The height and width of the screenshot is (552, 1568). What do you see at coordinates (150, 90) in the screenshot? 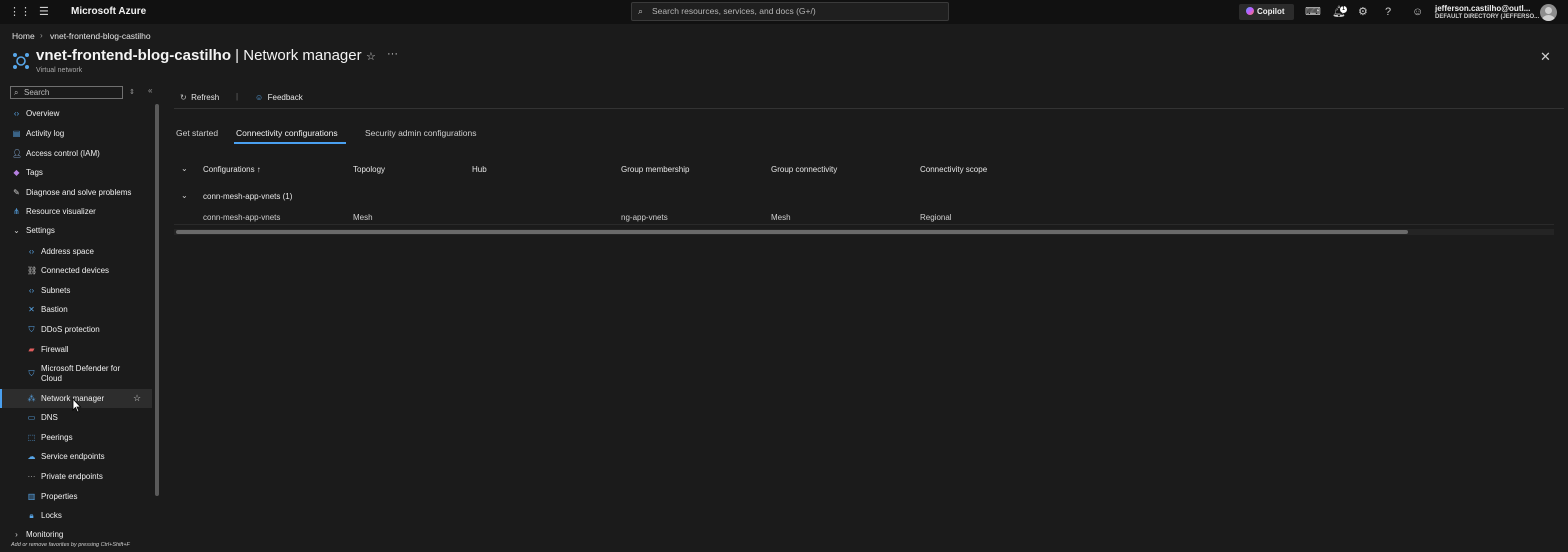
I see `collapse-sidebar-icon: «` at bounding box center [150, 90].